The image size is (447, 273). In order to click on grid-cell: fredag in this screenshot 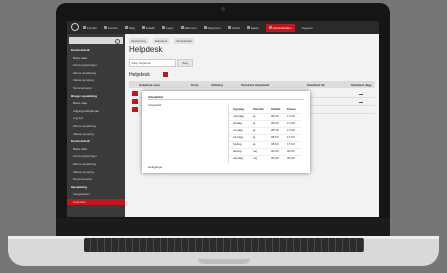, I will do `click(237, 144)`.